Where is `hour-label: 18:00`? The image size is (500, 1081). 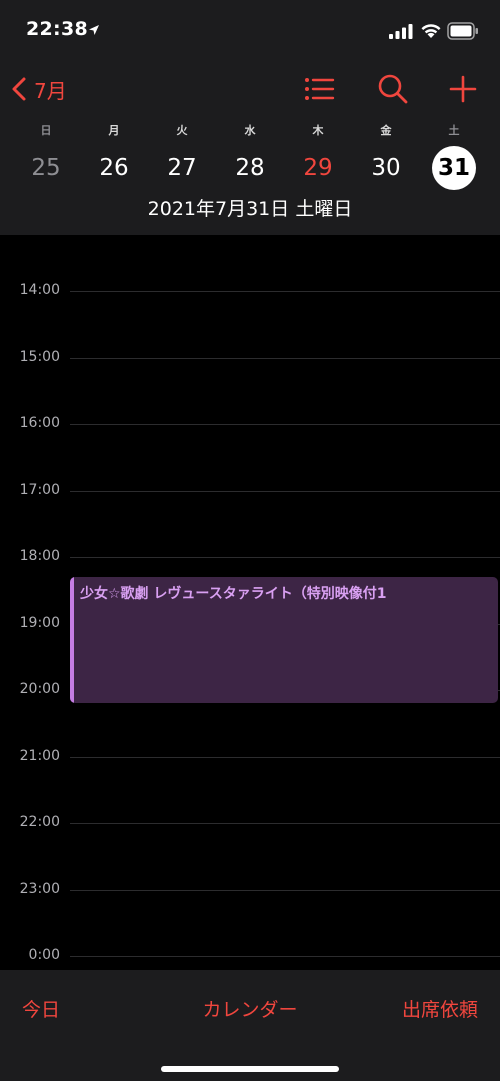
hour-label: 18:00 is located at coordinates (39, 556).